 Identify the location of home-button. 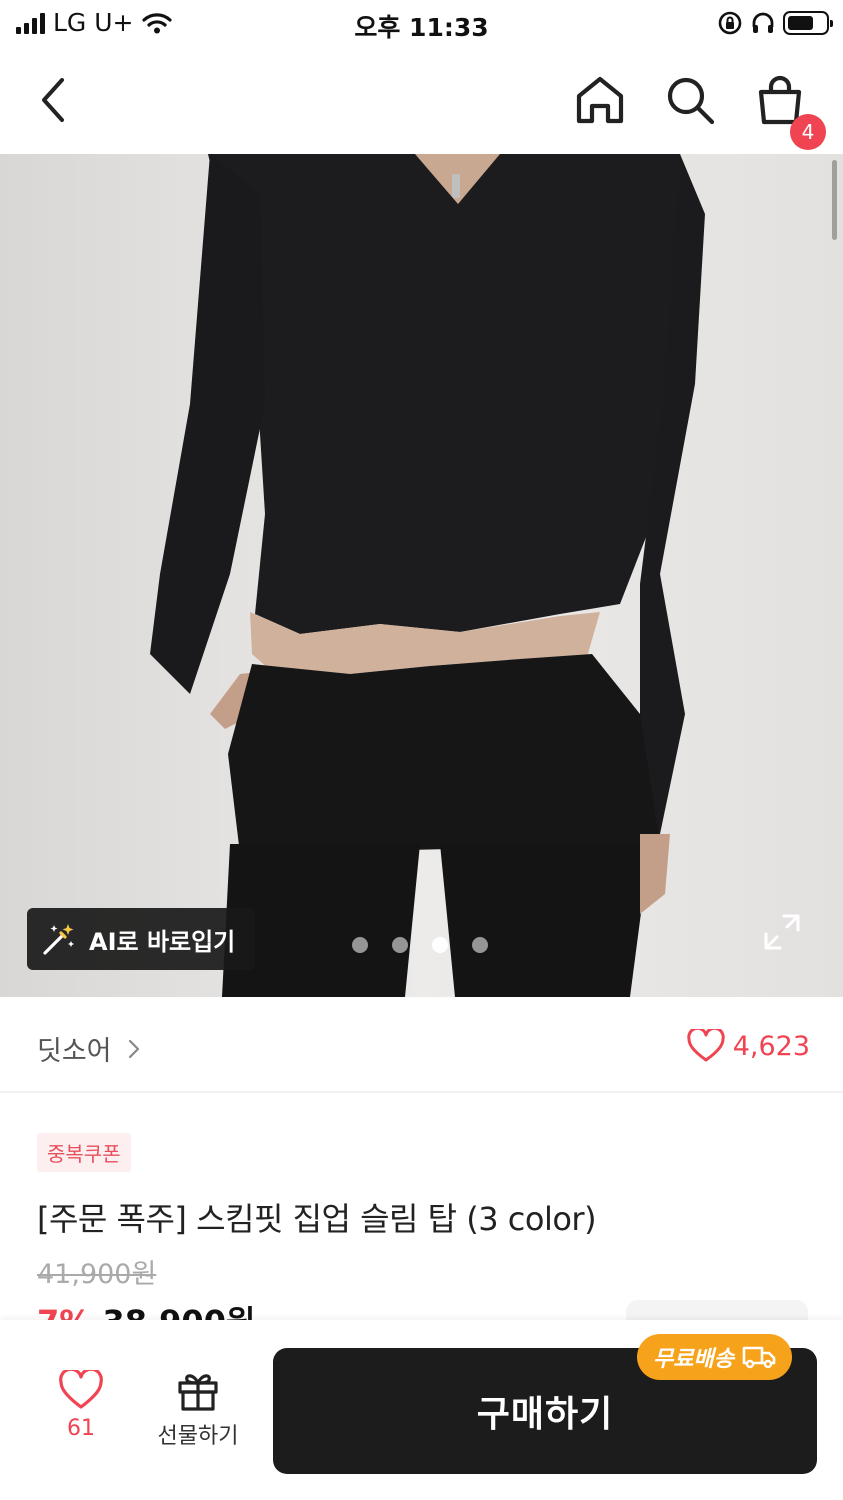
(600, 100).